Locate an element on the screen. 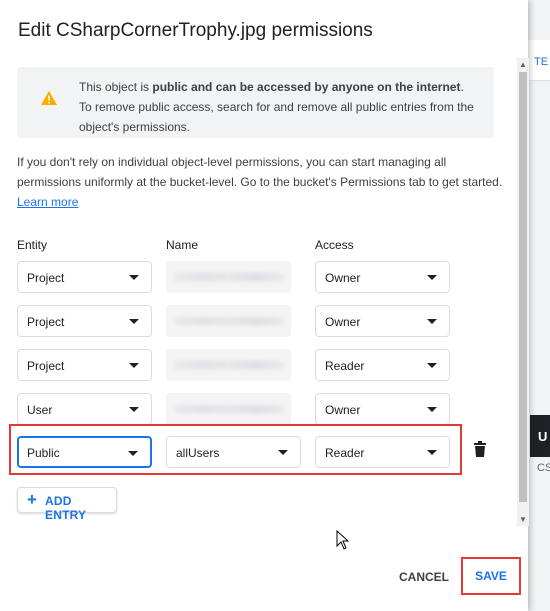  scroll-up-icon: ▲ is located at coordinates (523, 64).